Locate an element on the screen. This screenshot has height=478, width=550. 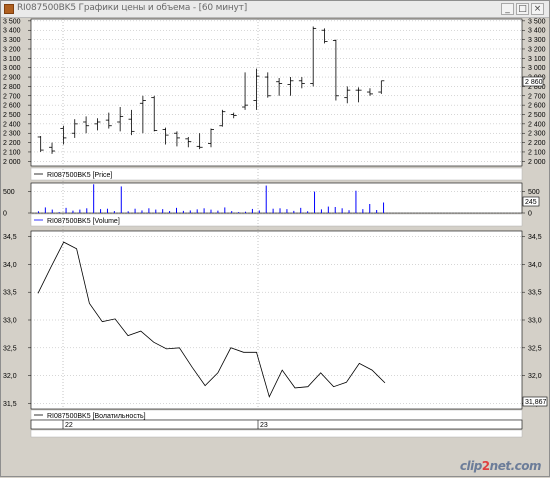
volatility-right-tick-label: 32,0 is located at coordinates (535, 376).